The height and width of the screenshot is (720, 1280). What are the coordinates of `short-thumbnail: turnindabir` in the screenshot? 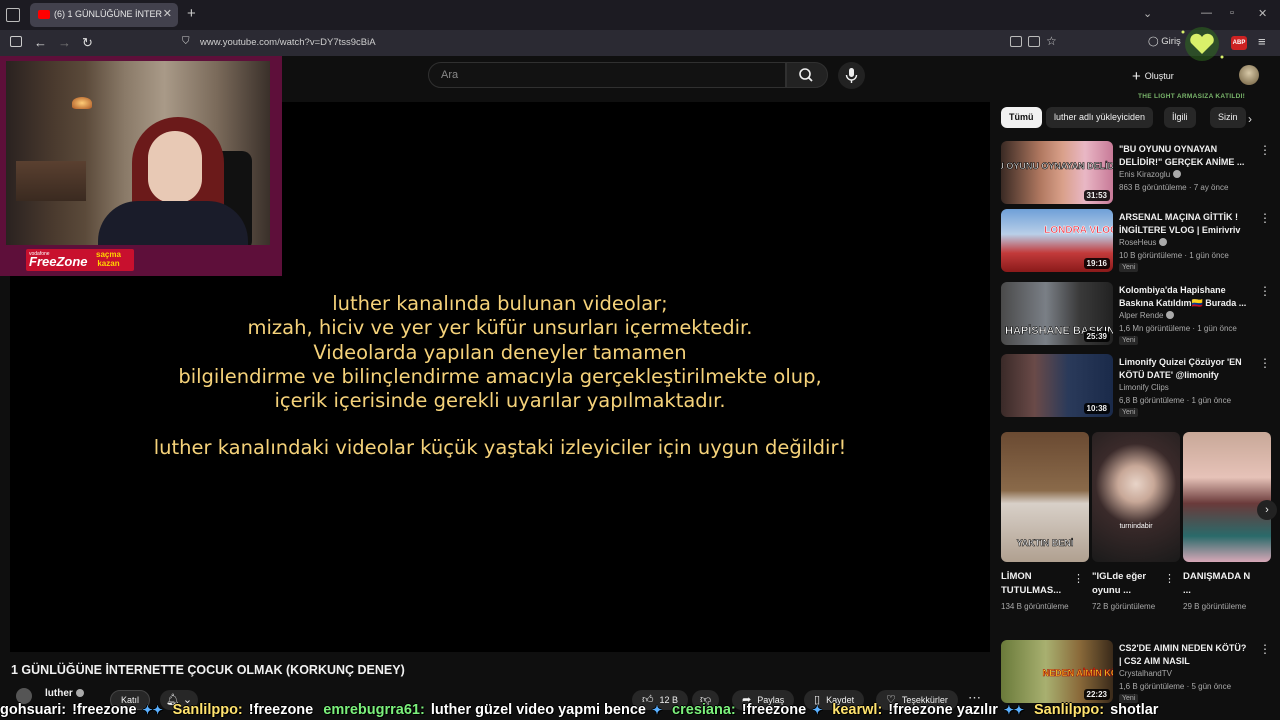 It's located at (1136, 497).